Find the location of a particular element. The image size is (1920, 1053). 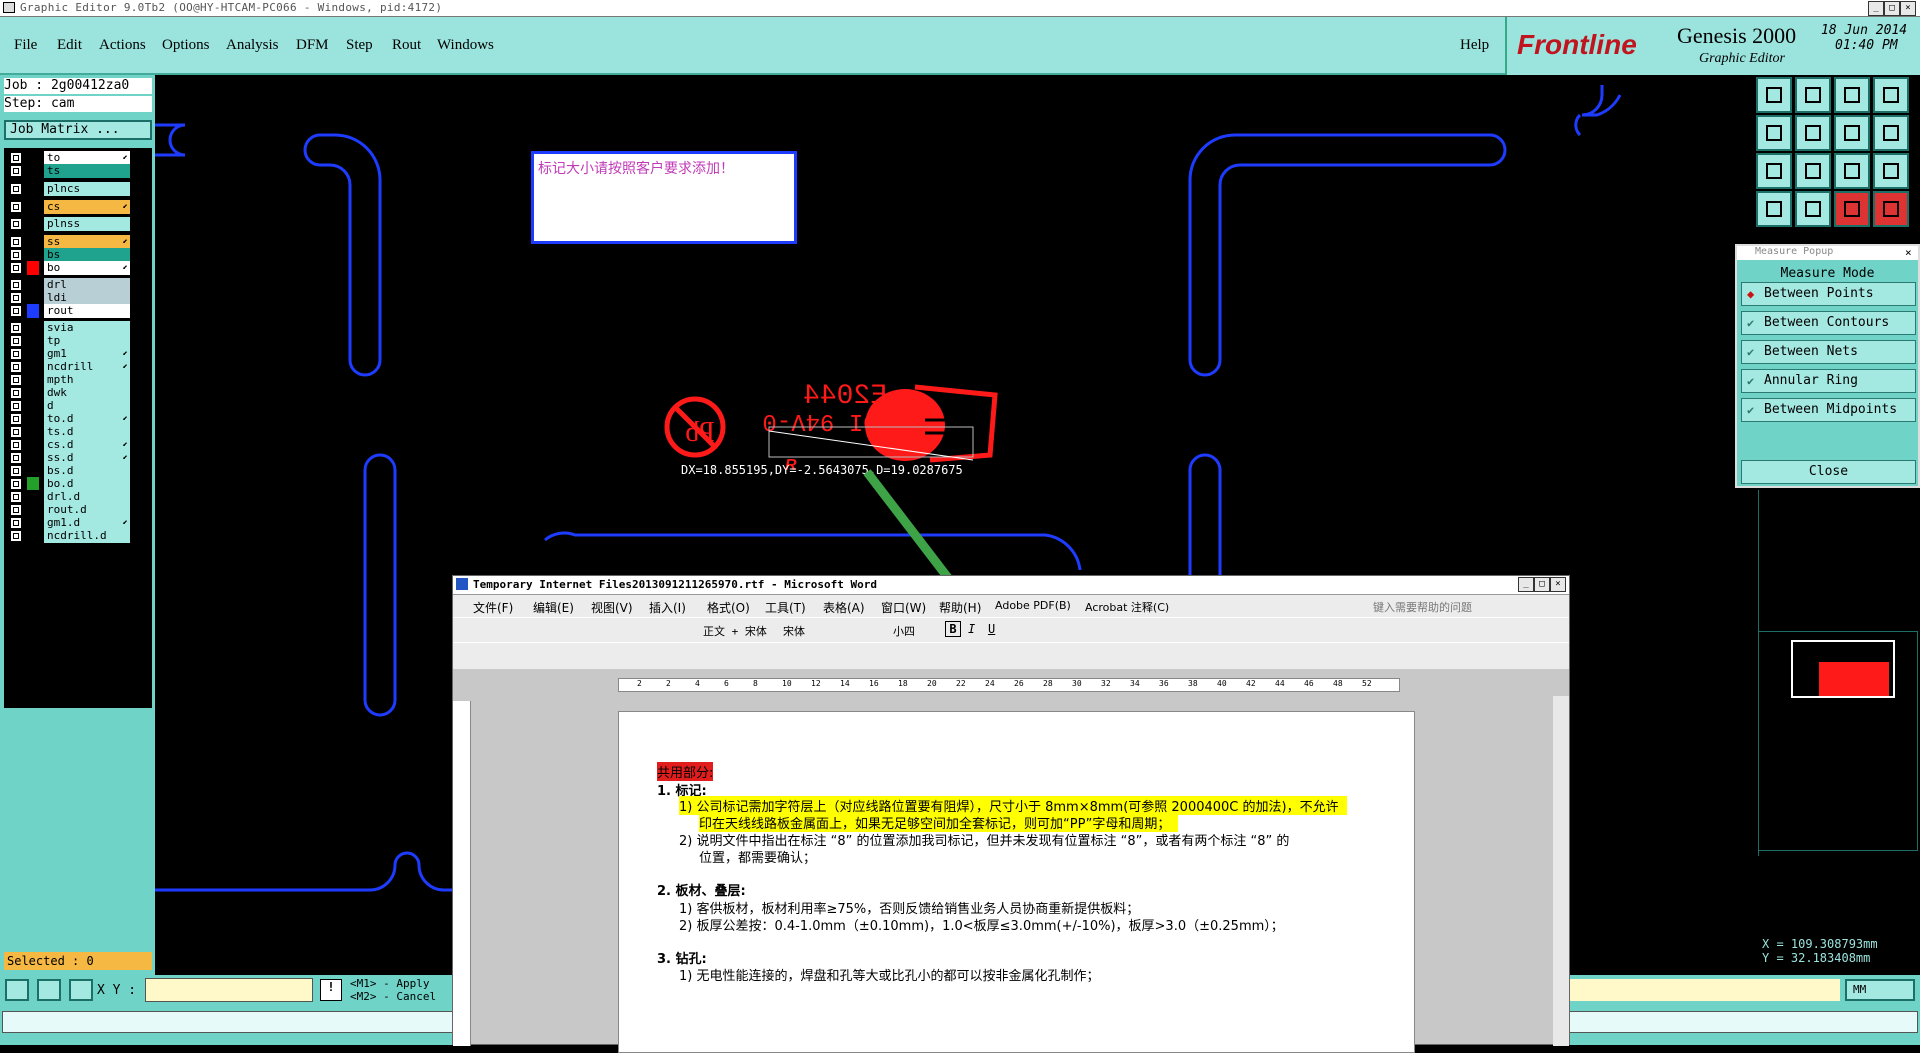

layer-row-bo: bo ⬋ is located at coordinates (70, 268).